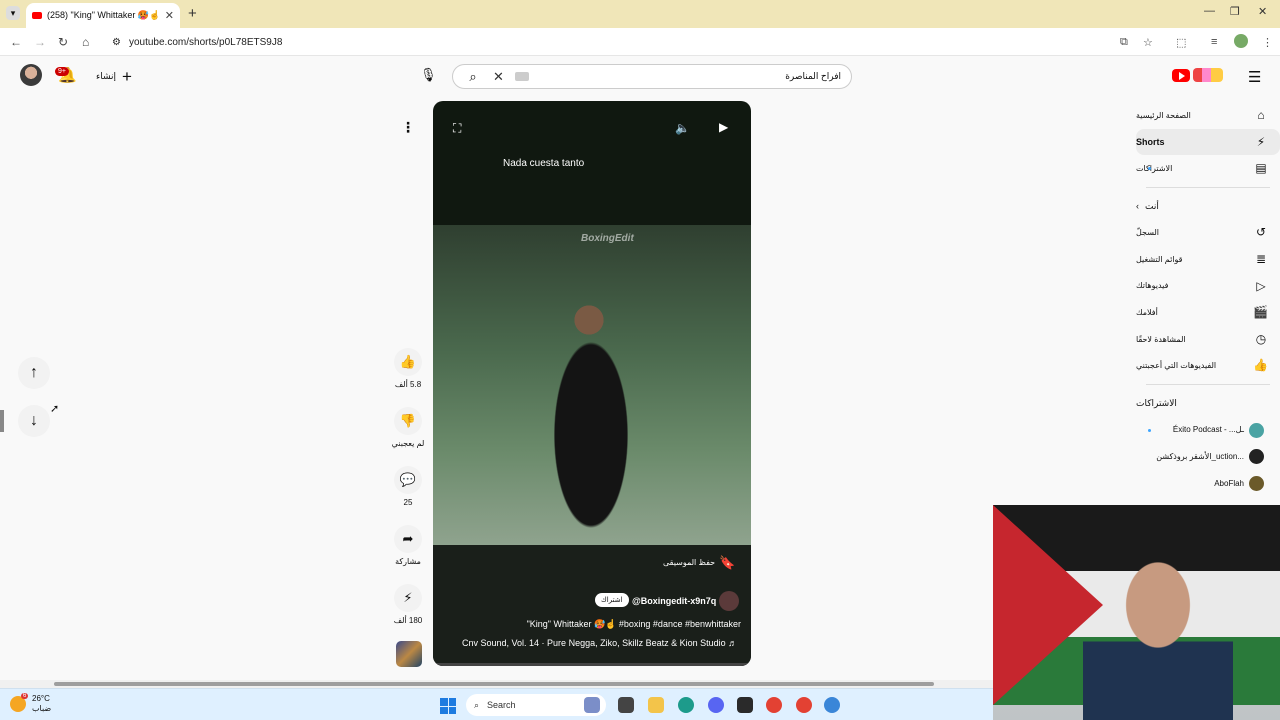 This screenshot has width=1280, height=720. Describe the element at coordinates (13, 13) in the screenshot. I see `tab-search-icon: ▾` at that location.